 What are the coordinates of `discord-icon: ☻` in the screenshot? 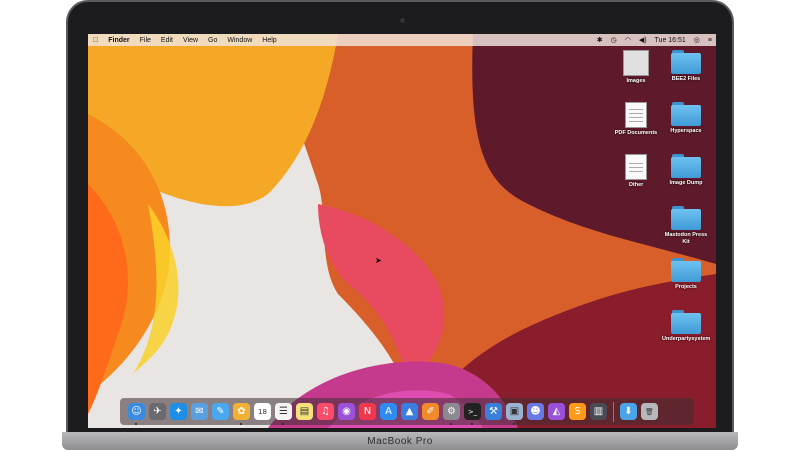 It's located at (535, 411).